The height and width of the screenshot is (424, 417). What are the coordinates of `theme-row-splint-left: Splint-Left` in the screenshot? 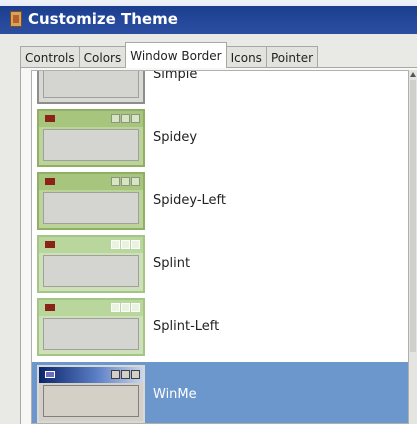 It's located at (220, 326).